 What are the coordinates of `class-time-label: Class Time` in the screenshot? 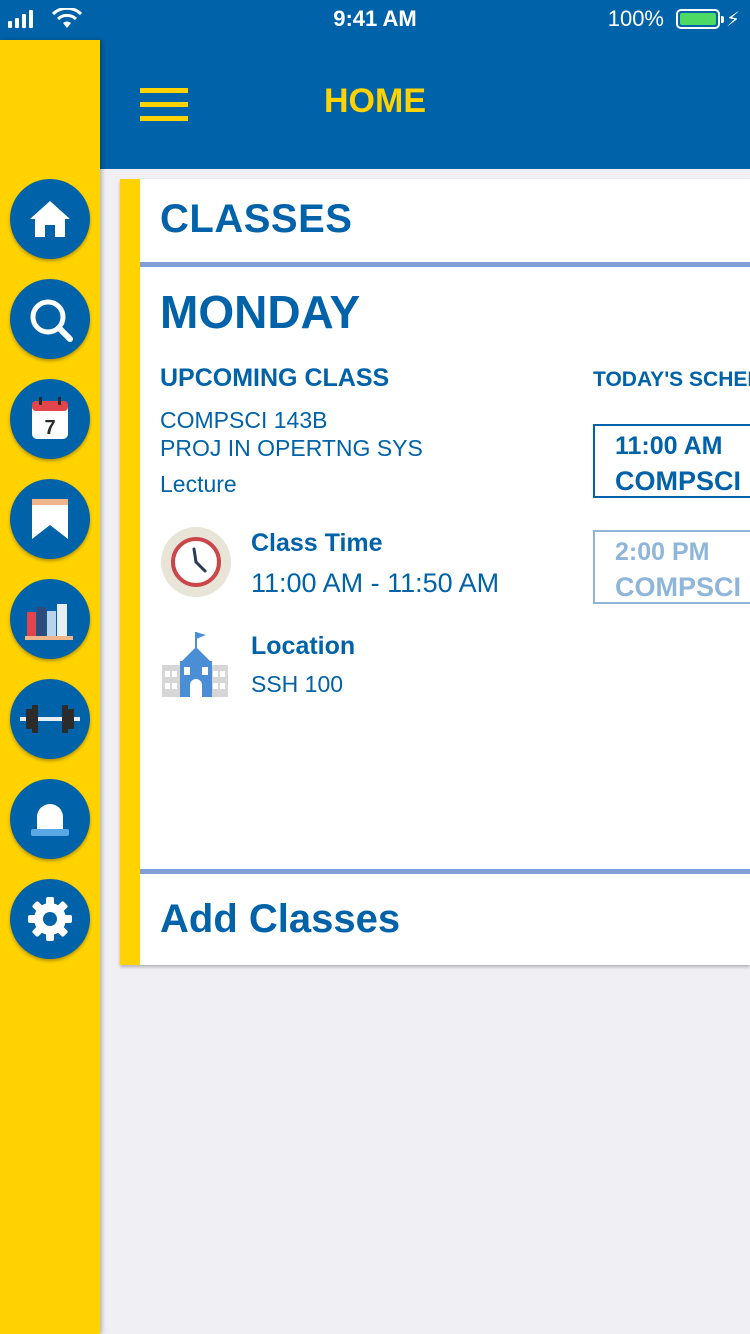 It's located at (317, 543).